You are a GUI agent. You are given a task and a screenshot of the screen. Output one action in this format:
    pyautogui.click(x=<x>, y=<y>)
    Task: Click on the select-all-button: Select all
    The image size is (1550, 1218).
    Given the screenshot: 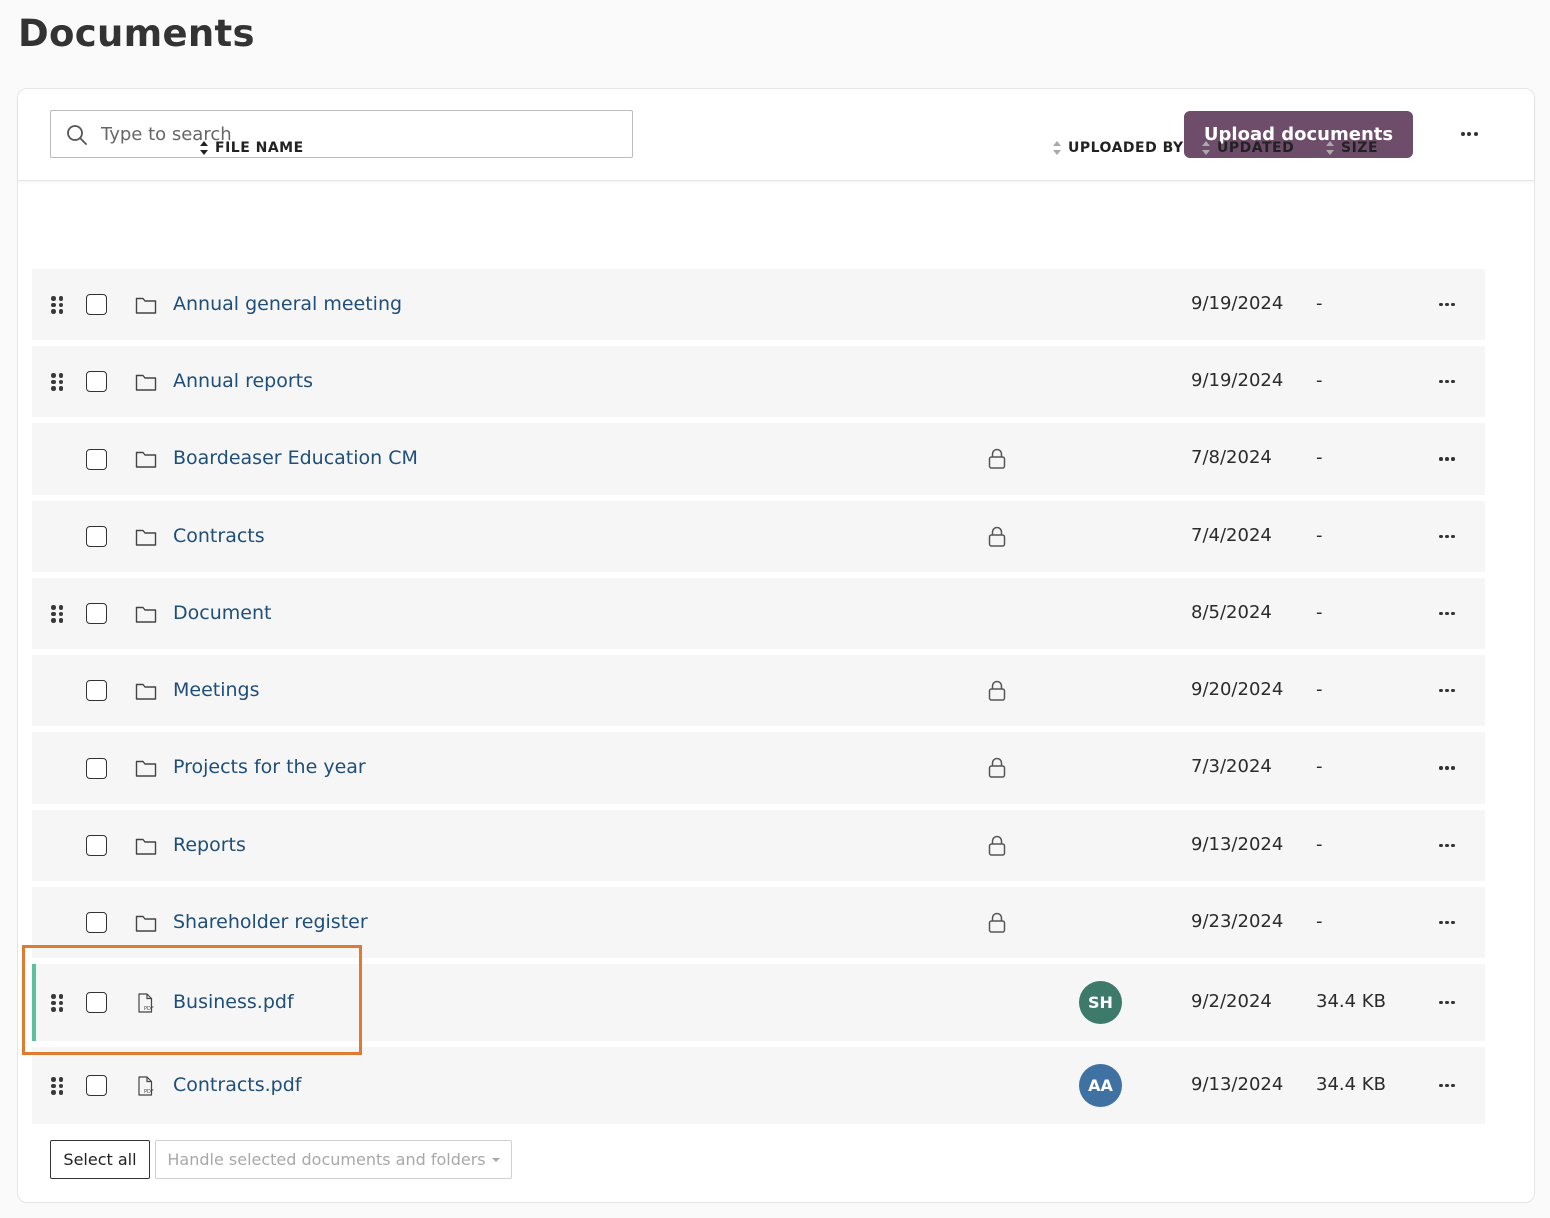 What is the action you would take?
    pyautogui.click(x=100, y=1159)
    